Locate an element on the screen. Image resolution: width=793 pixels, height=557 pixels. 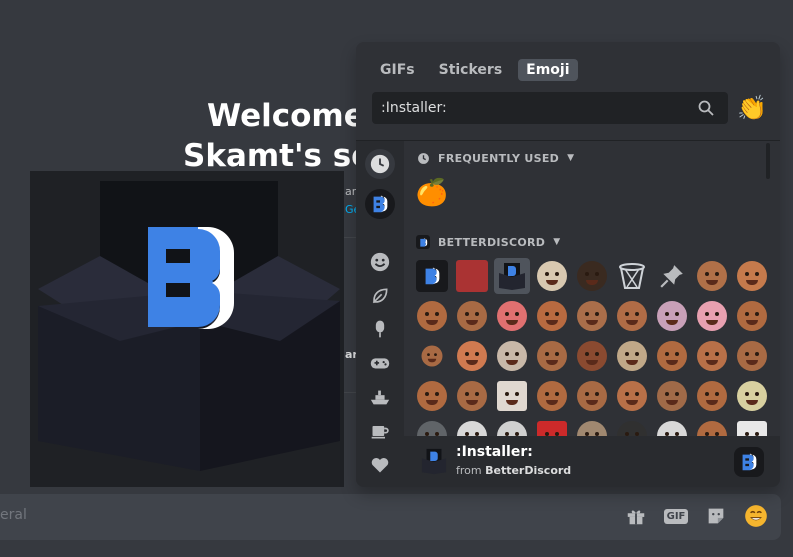
ship-icon is located at coordinates (380, 397).